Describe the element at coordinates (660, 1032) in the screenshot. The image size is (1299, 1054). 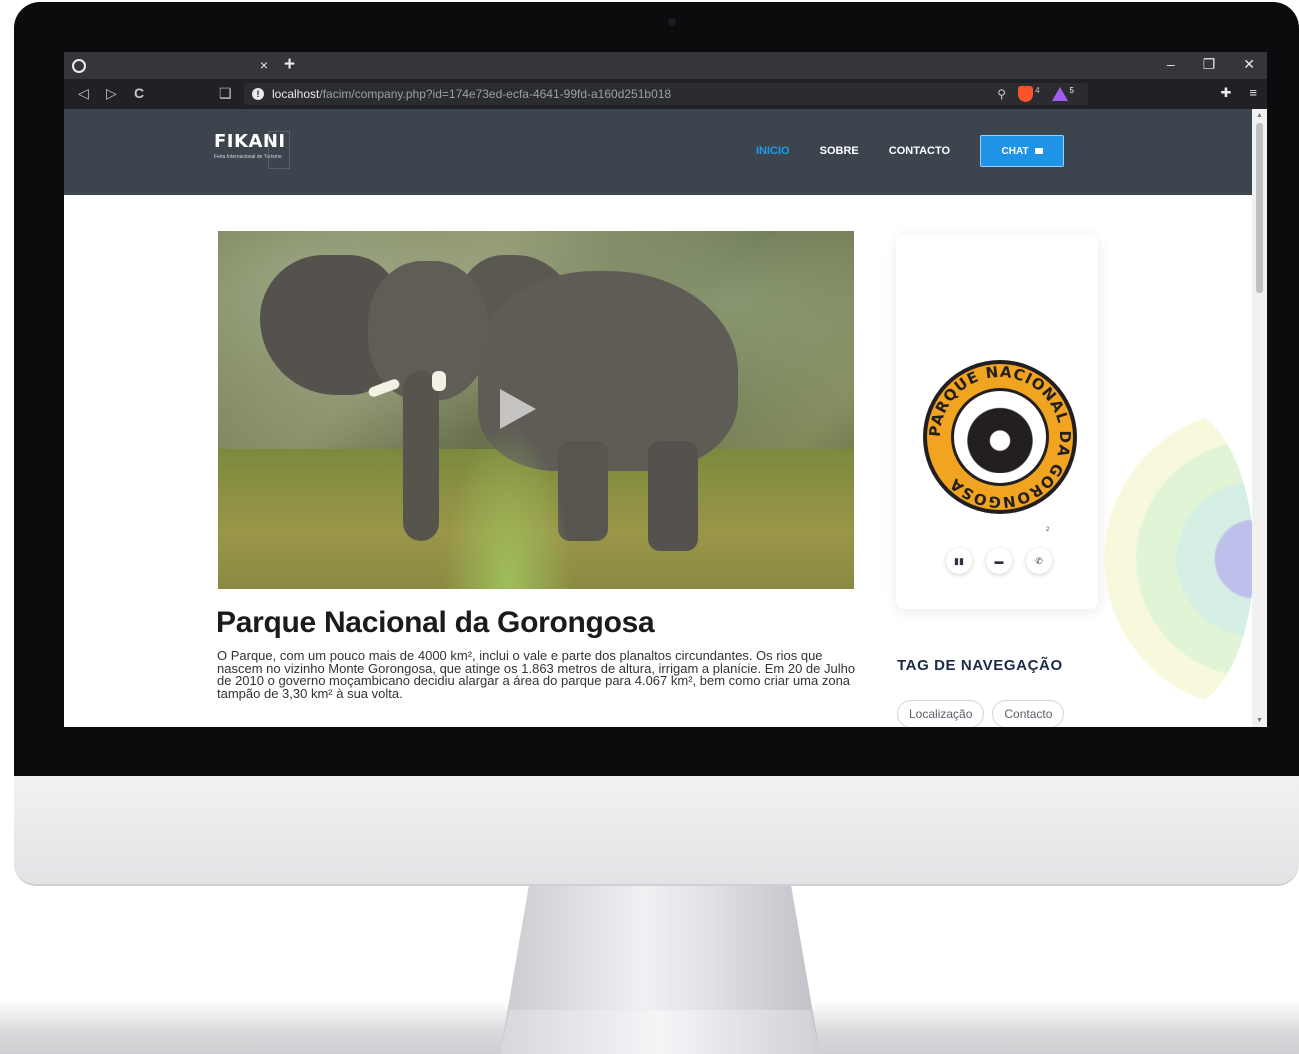
I see `monitor-stand-base` at that location.